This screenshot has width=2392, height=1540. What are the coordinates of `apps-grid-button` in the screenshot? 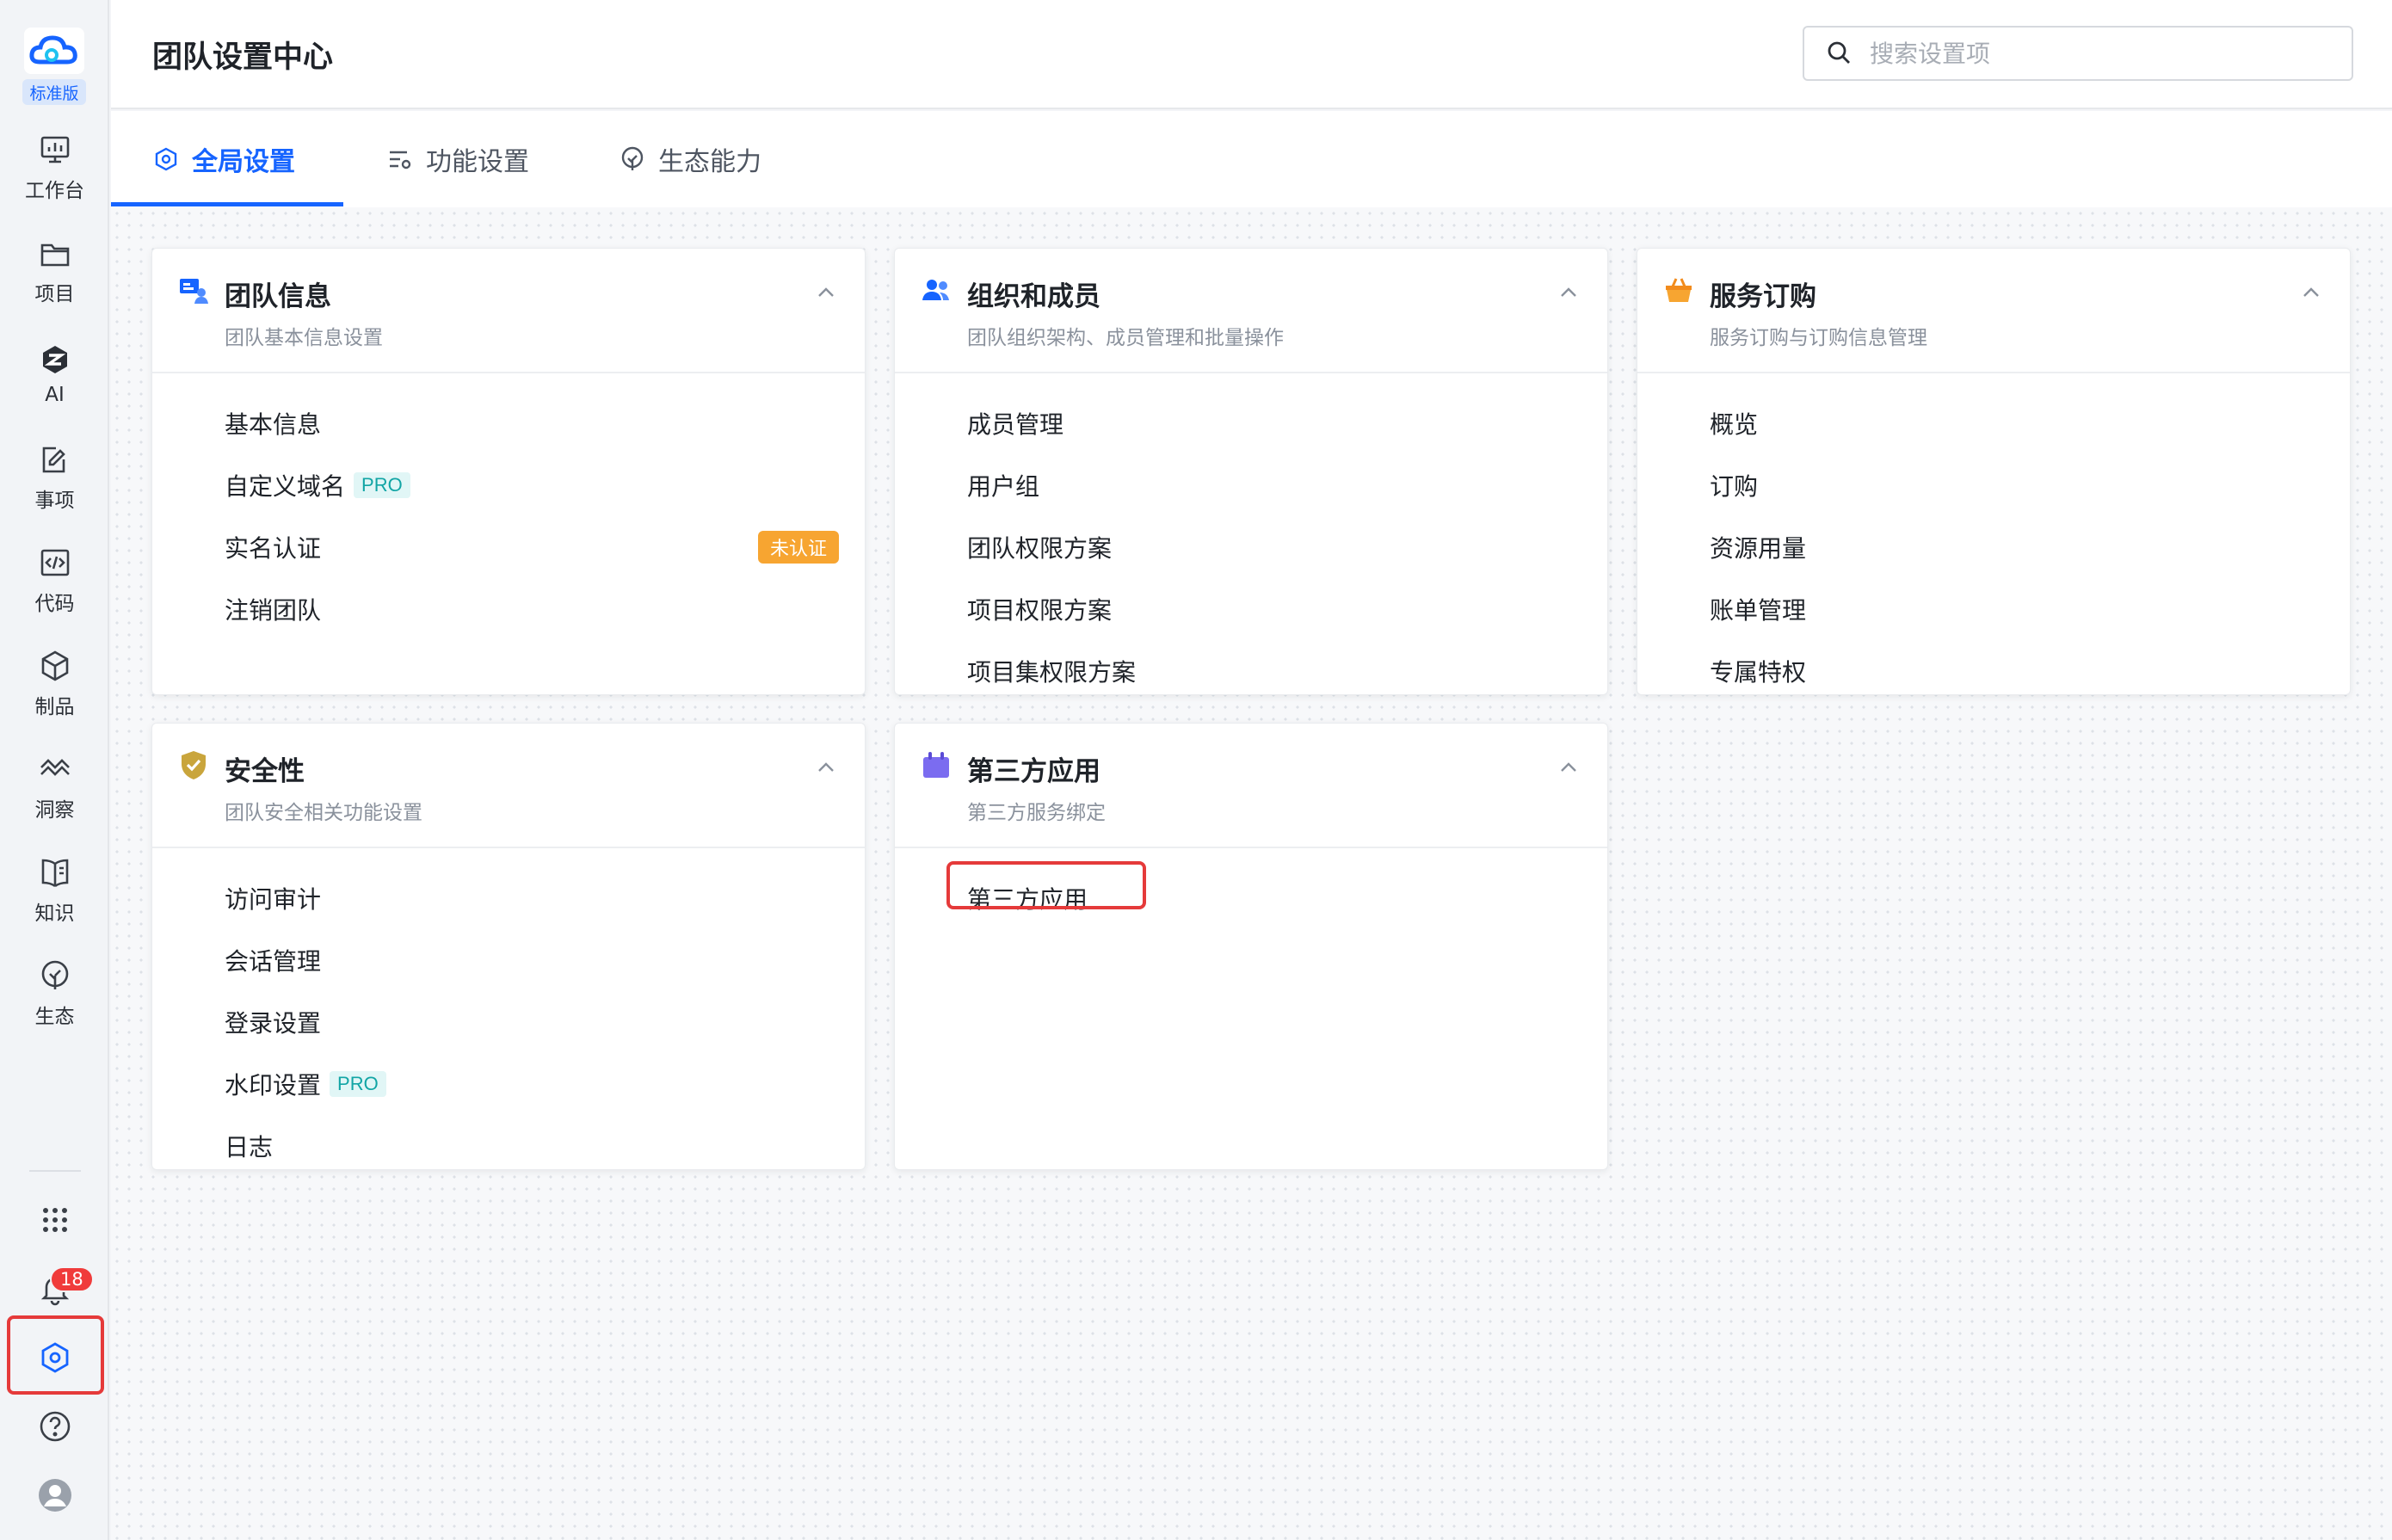 It's located at (54, 1220).